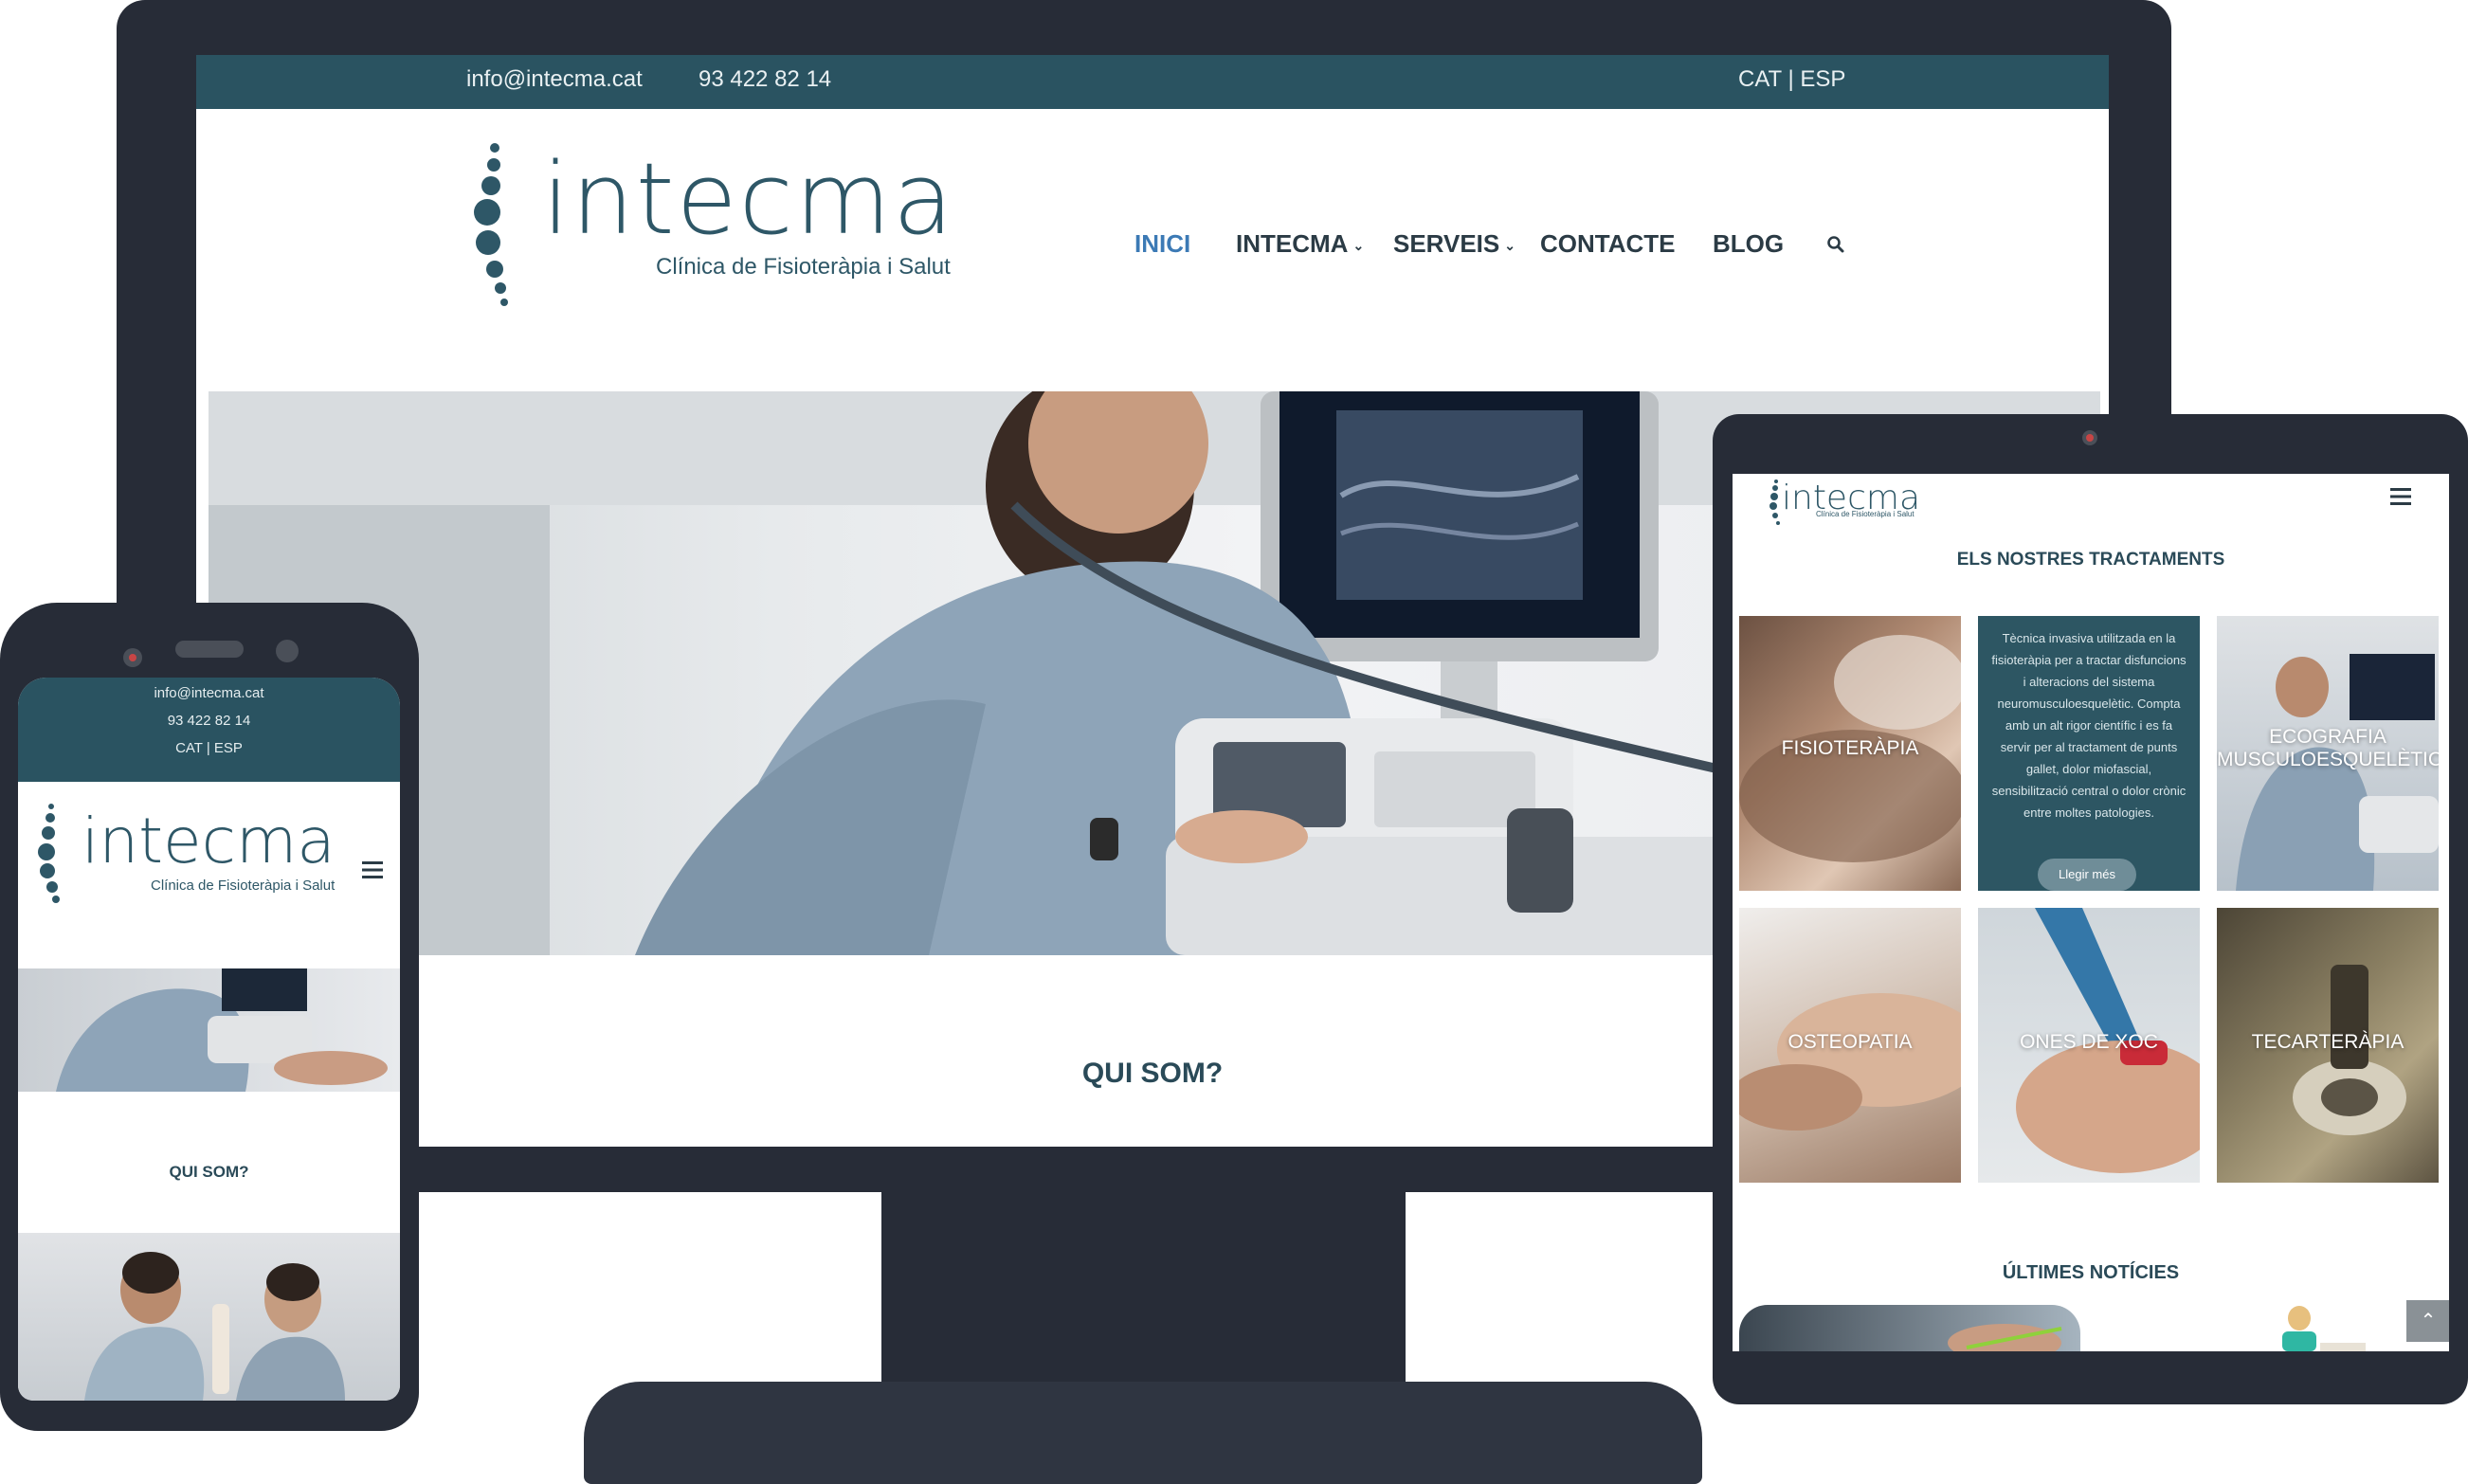  I want to click on phone-logo-spine-icon, so click(49, 853).